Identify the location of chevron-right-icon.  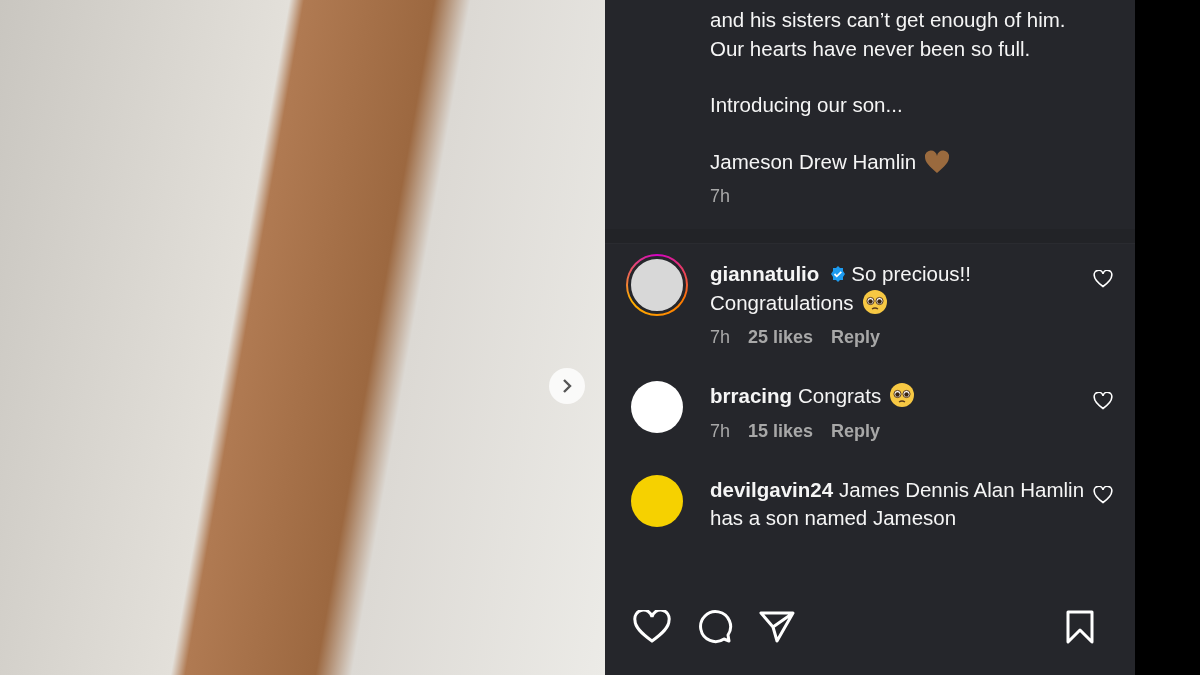
(567, 386).